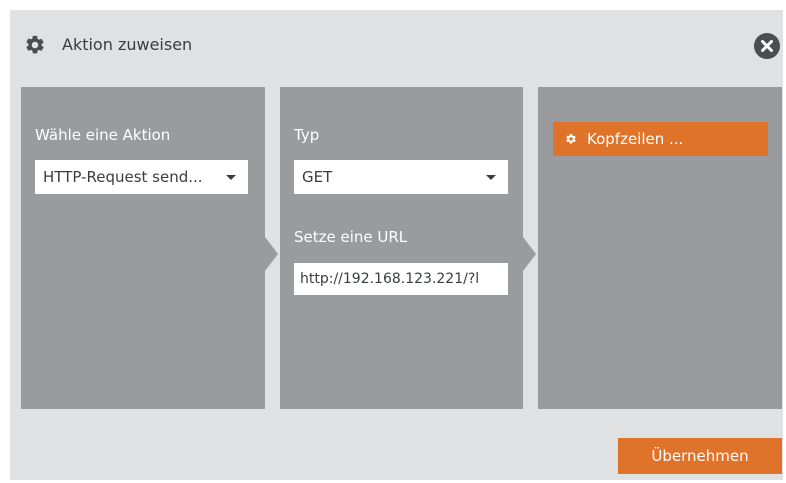  What do you see at coordinates (103, 135) in the screenshot?
I see `choose-action-label: Wähle eine Aktion` at bounding box center [103, 135].